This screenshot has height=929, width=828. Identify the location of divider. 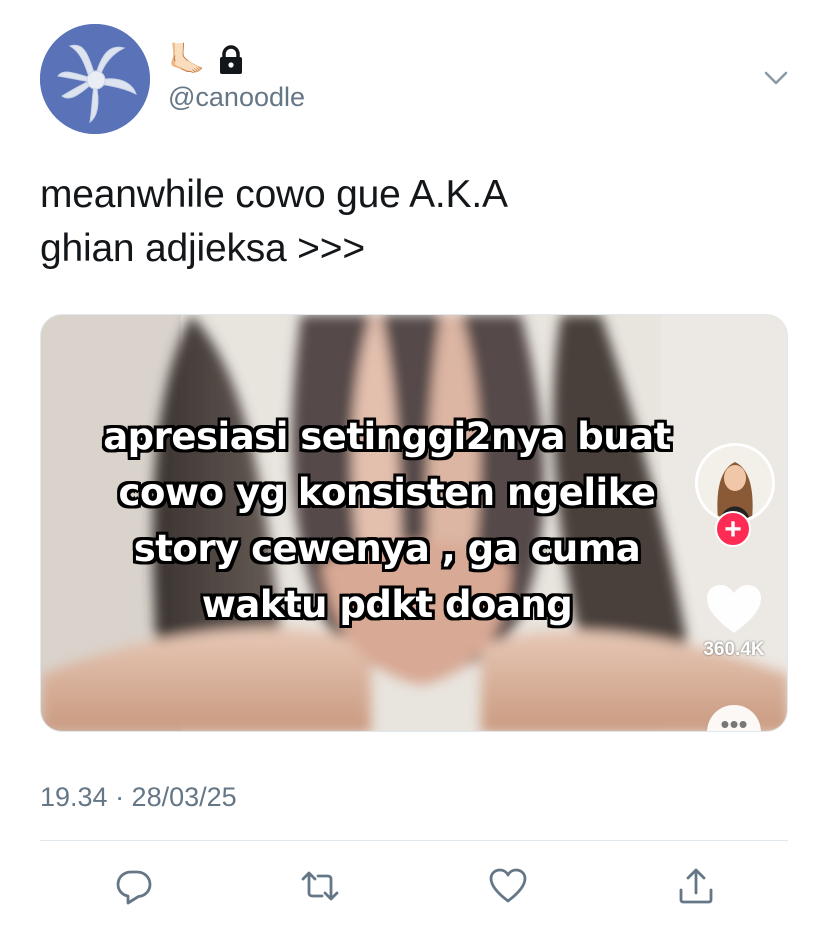
(414, 840).